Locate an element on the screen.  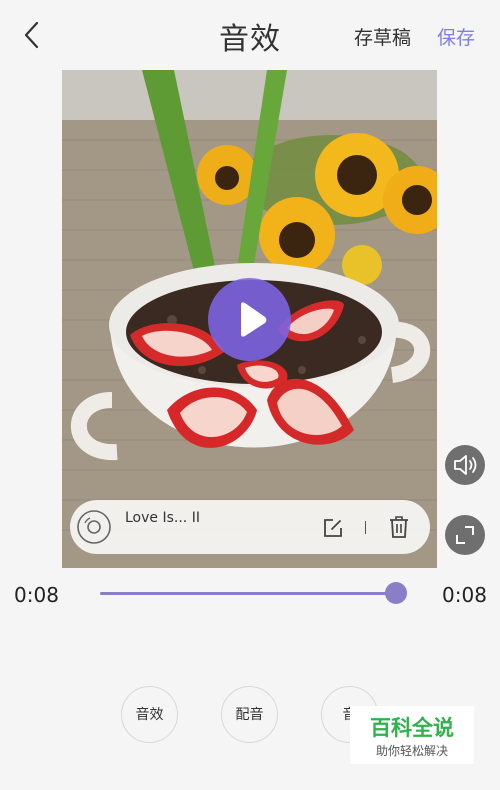
total-time: 0:08 is located at coordinates (464, 595).